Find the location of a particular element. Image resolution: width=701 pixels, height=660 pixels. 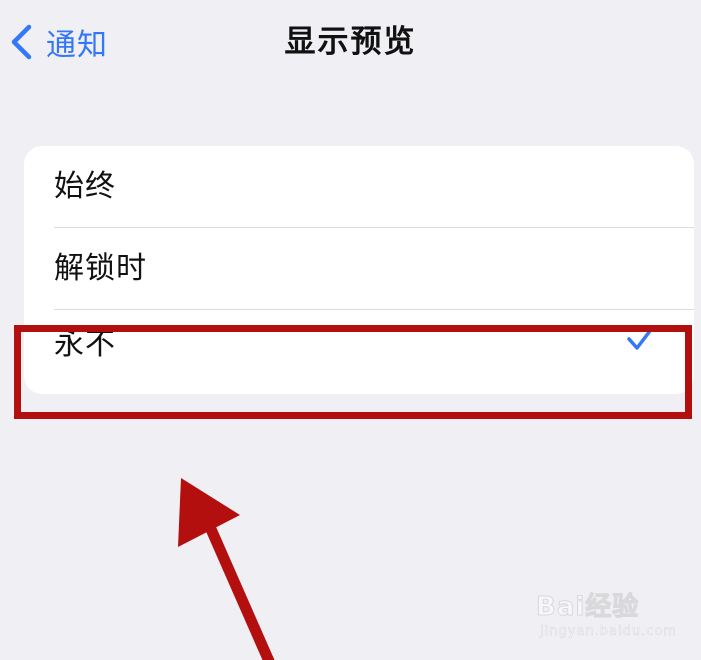

page-title: 显示预览 is located at coordinates (350, 42).